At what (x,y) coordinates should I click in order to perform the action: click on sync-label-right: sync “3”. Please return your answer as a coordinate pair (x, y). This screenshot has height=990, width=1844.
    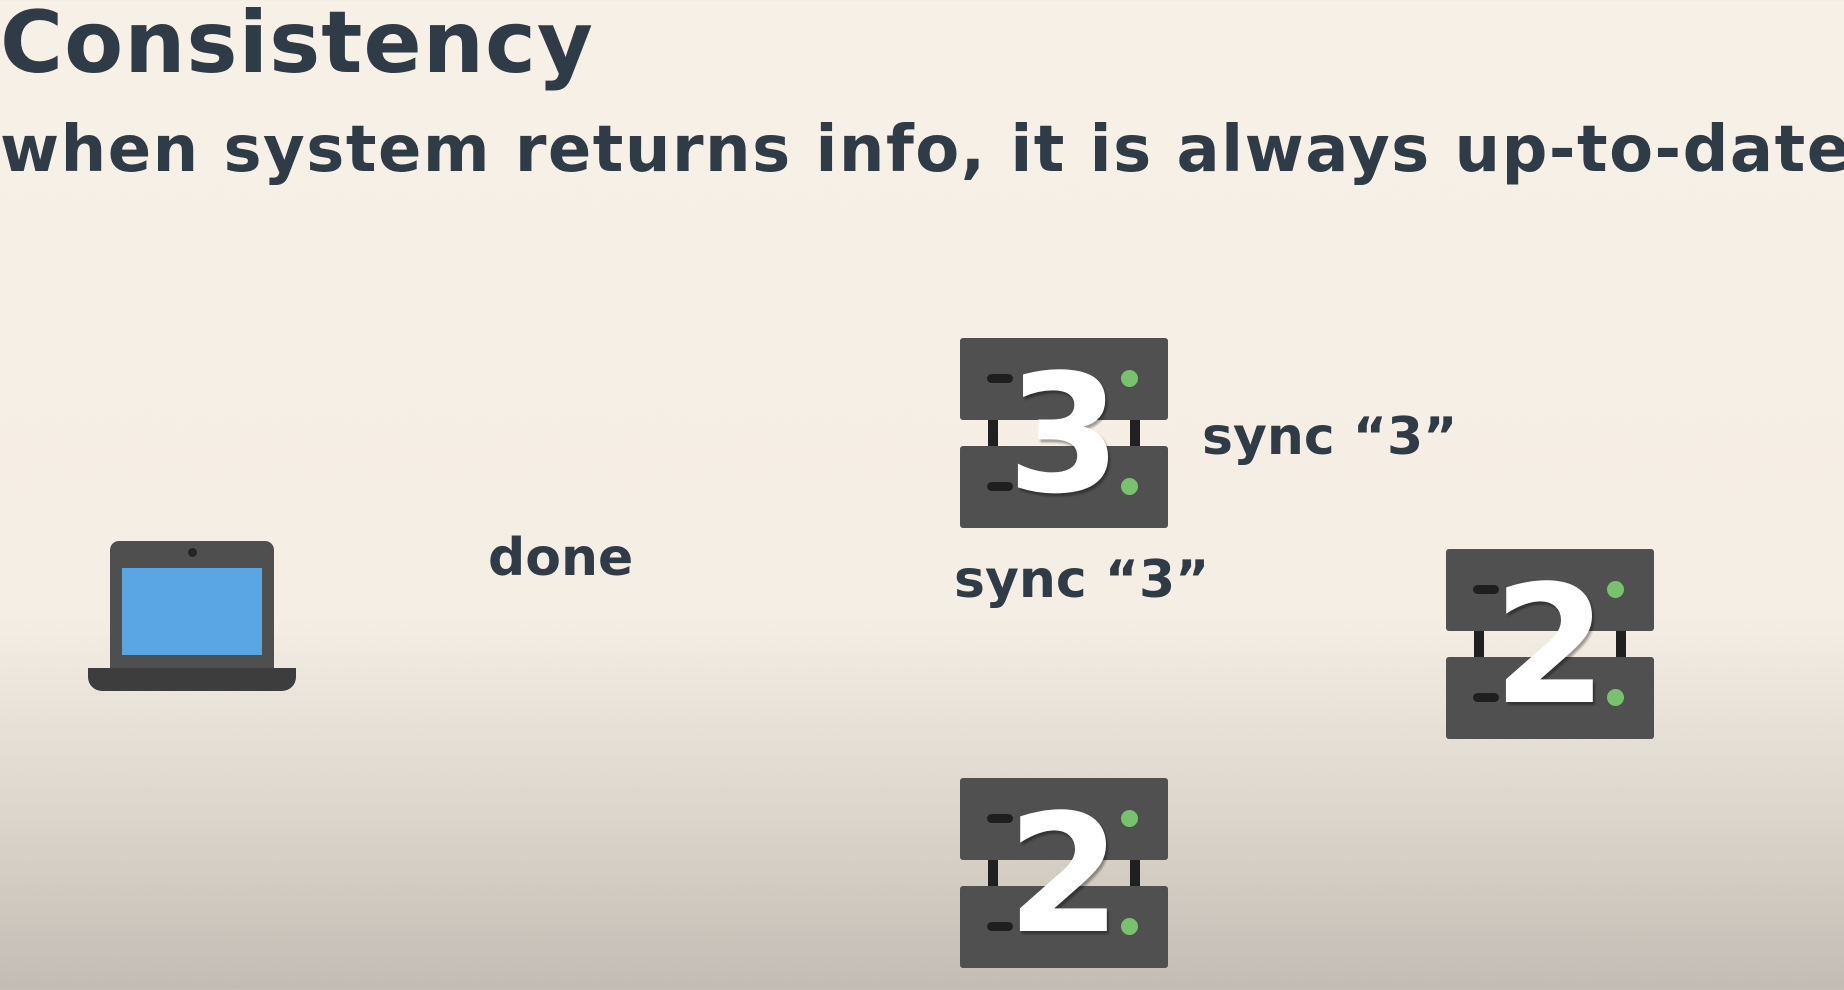
    Looking at the image, I should click on (1330, 437).